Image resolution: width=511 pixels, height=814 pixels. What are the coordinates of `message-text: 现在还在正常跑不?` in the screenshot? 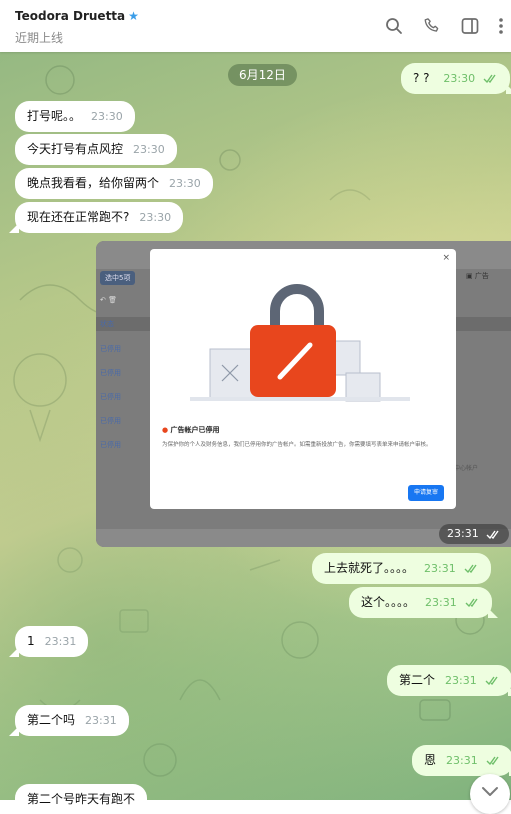 It's located at (78, 217).